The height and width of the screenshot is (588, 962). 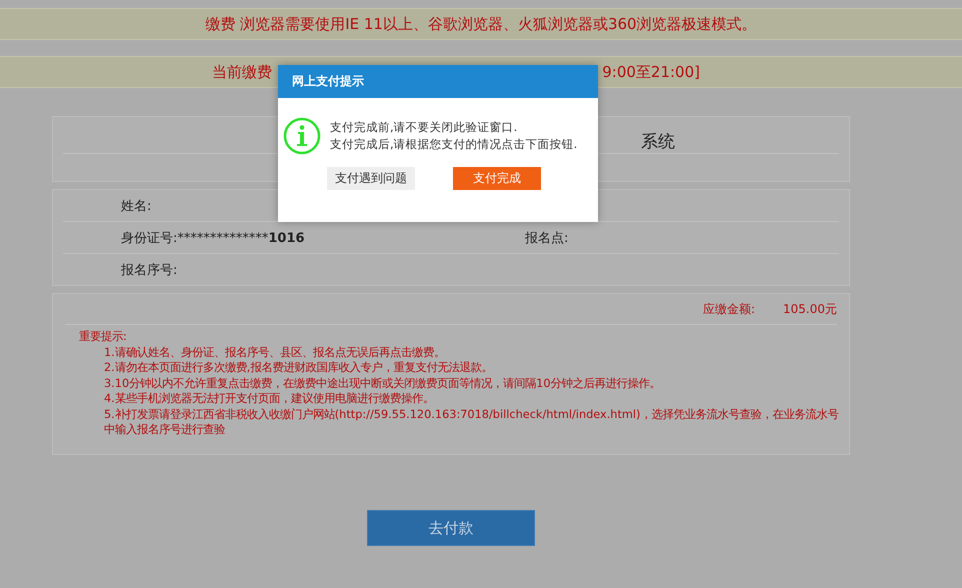 What do you see at coordinates (103, 336) in the screenshot?
I see `tips-heading: 重要提示:` at bounding box center [103, 336].